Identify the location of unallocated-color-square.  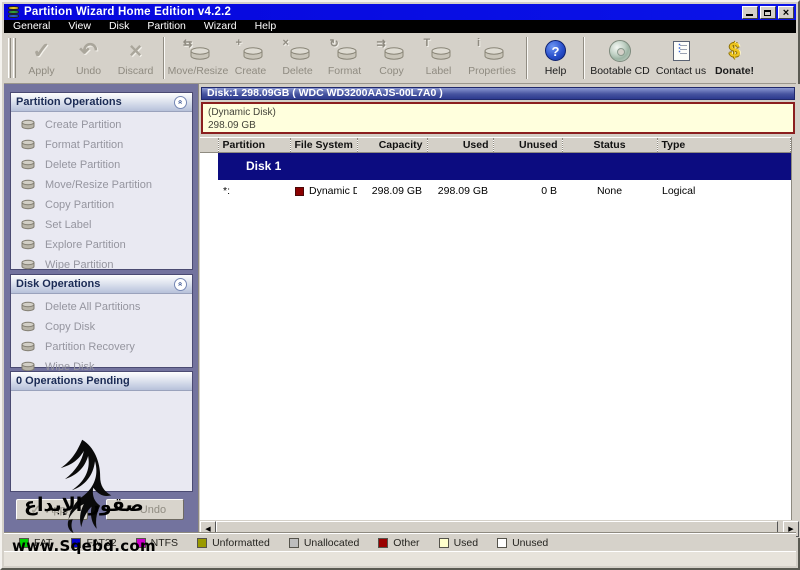
(293, 542).